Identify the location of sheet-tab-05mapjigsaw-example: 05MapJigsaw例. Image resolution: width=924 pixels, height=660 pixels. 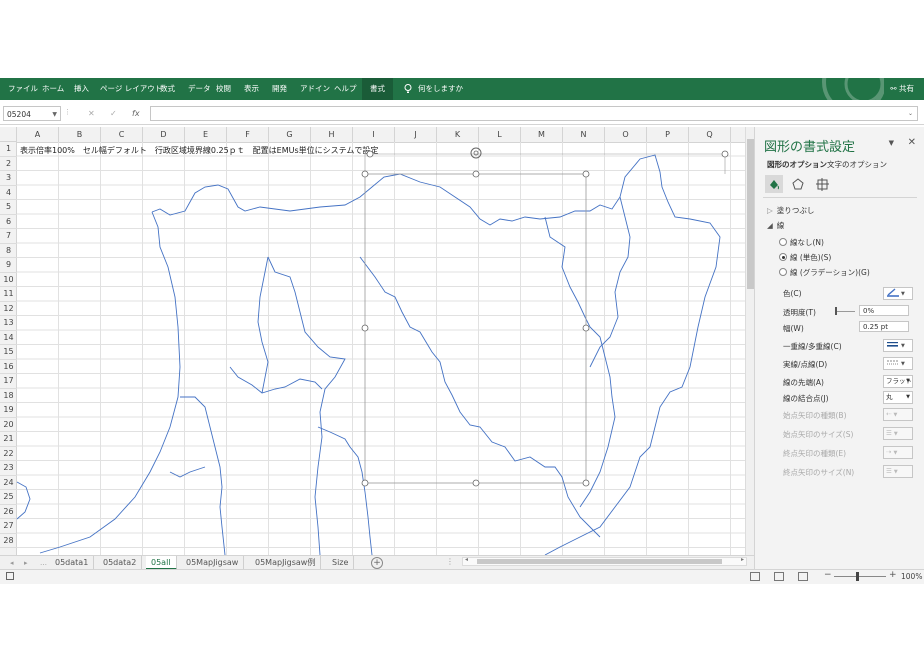
(286, 563).